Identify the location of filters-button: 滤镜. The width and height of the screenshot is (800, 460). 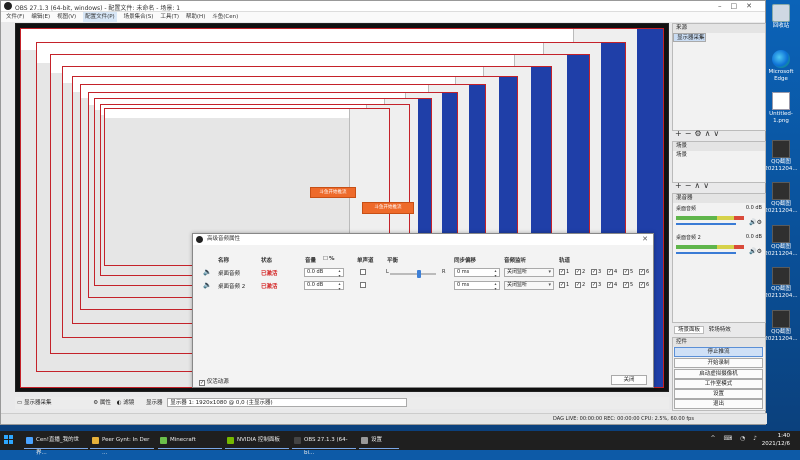
(128, 403).